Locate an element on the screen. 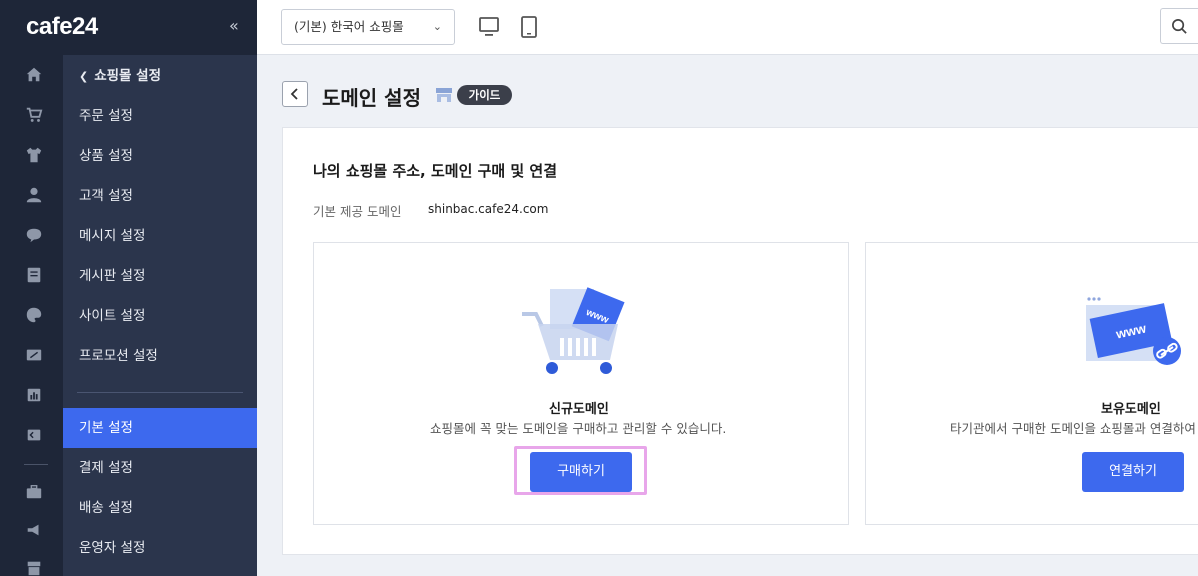 The width and height of the screenshot is (1198, 576). sidebar-item-operator: 운영자 설정 is located at coordinates (160, 548).